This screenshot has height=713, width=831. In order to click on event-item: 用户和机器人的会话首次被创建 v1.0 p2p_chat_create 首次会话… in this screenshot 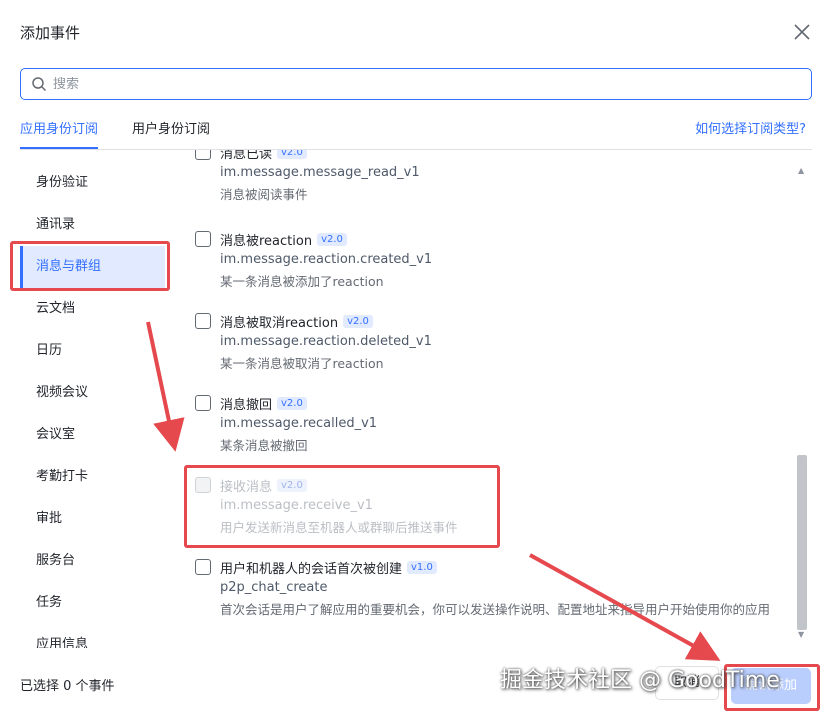, I will do `click(494, 588)`.